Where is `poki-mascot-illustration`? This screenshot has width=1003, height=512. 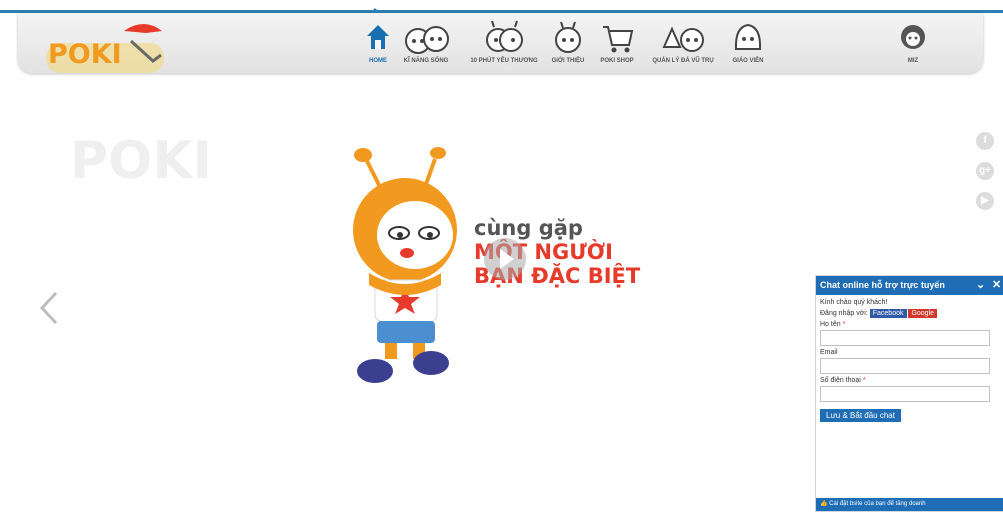
poki-mascot-illustration is located at coordinates (405, 265).